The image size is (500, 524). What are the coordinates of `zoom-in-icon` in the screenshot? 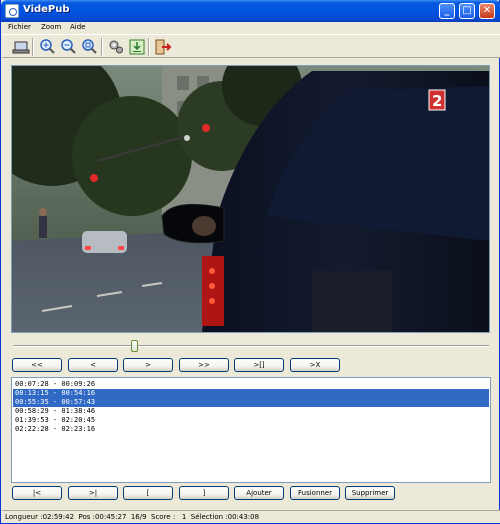 It's located at (47, 47).